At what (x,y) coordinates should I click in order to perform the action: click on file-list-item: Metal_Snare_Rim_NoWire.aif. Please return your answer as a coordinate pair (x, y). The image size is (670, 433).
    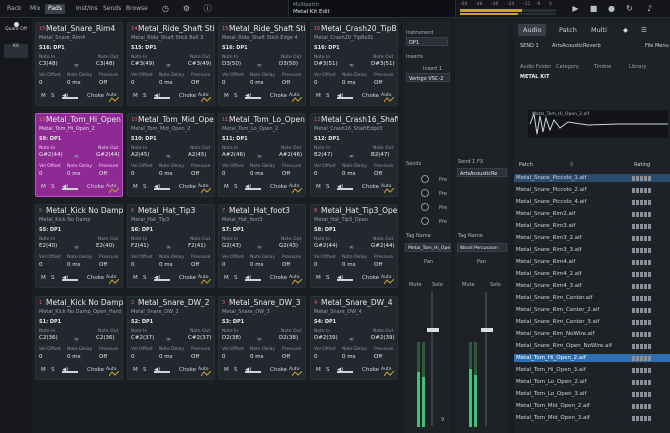
    Looking at the image, I should click on (592, 335).